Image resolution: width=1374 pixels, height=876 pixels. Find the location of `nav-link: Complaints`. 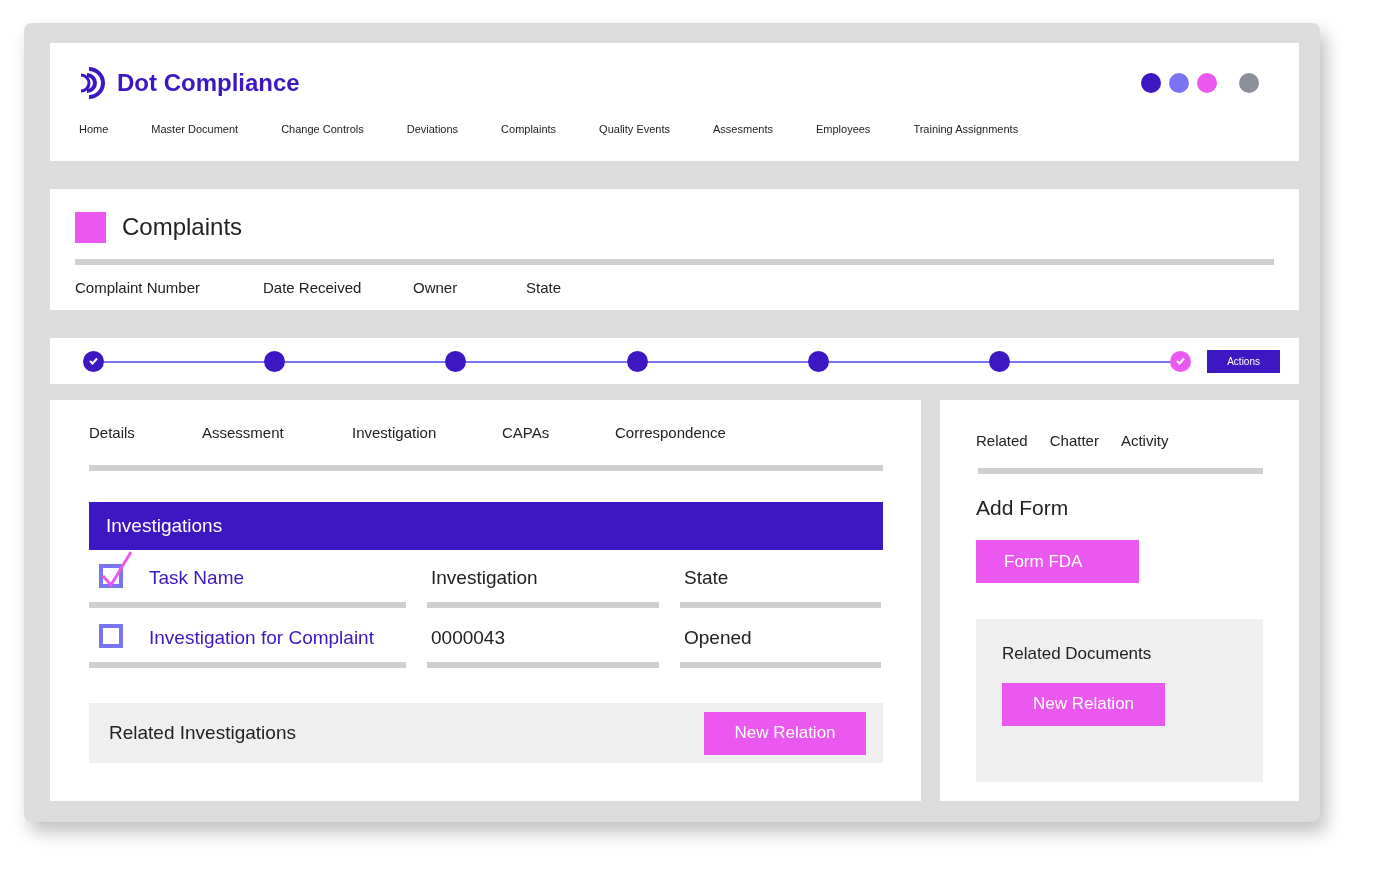

nav-link: Complaints is located at coordinates (529, 129).